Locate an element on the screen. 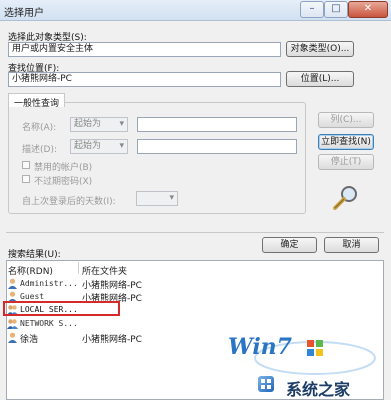 The height and width of the screenshot is (400, 391). description-operator-value: 起始为 is located at coordinates (88, 146).